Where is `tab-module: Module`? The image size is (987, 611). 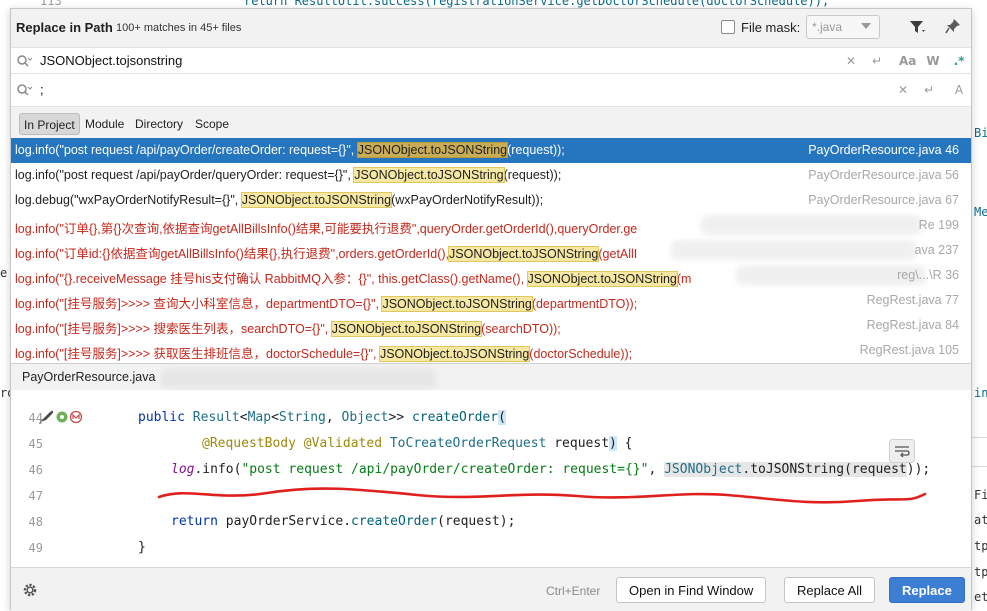
tab-module: Module is located at coordinates (104, 124).